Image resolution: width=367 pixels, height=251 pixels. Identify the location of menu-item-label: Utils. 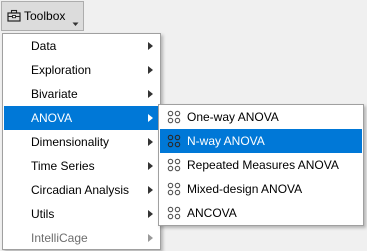
(43, 214).